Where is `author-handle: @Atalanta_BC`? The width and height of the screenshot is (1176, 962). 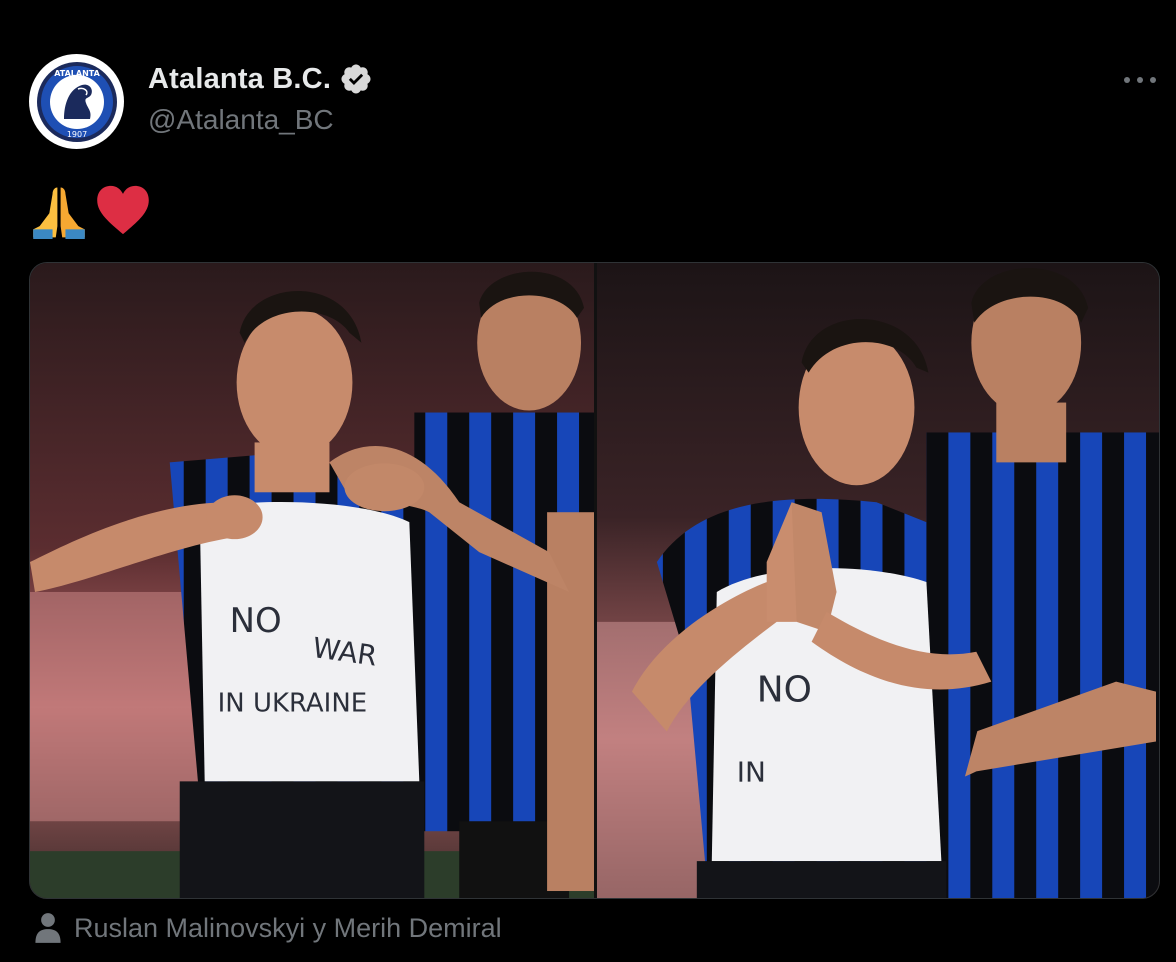 author-handle: @Atalanta_BC is located at coordinates (241, 120).